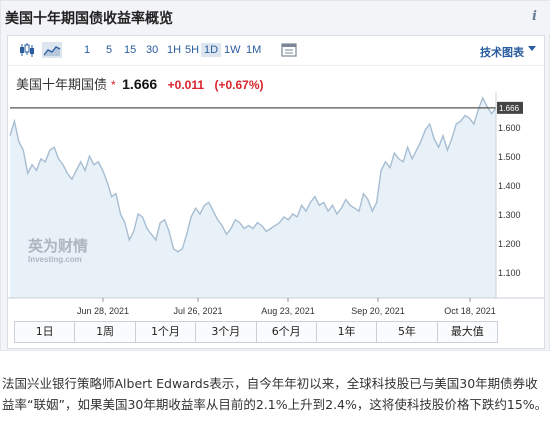 The width and height of the screenshot is (550, 431). Describe the element at coordinates (288, 311) in the screenshot. I see `x-tick-label: Aug 23, 2021` at that location.